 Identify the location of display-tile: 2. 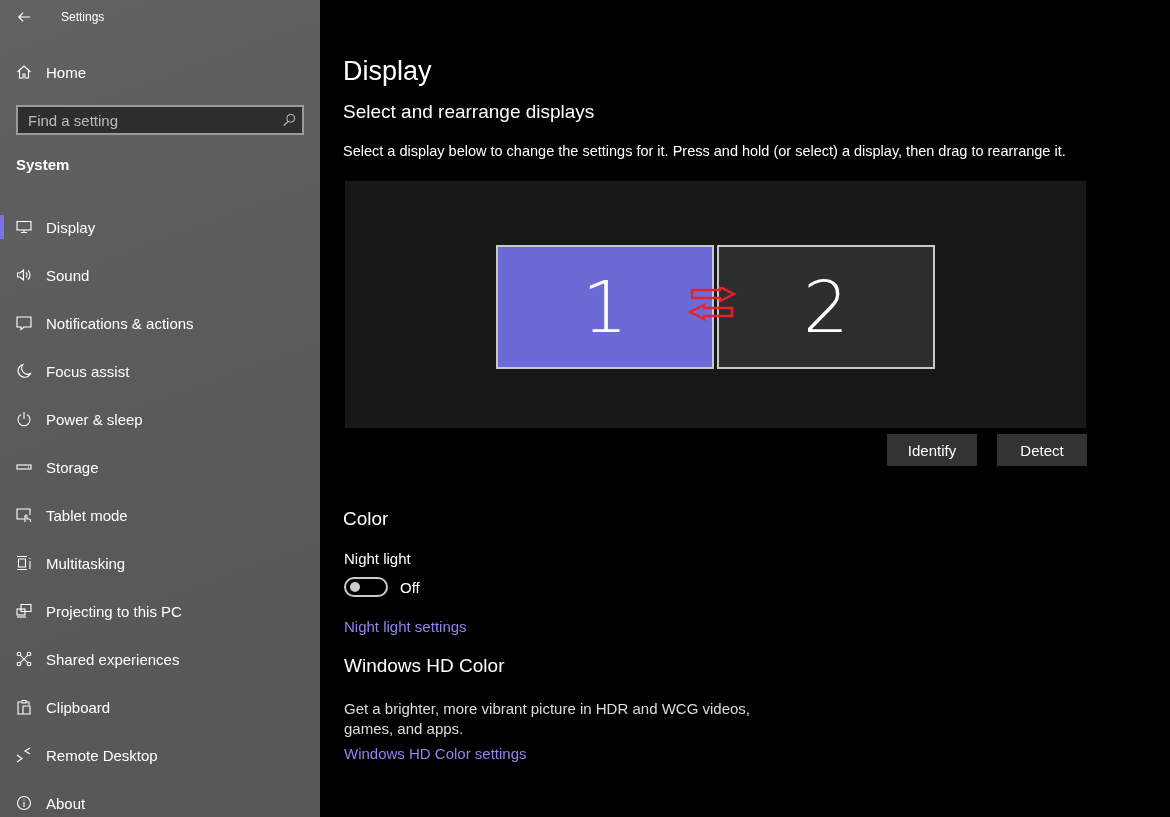
(826, 306).